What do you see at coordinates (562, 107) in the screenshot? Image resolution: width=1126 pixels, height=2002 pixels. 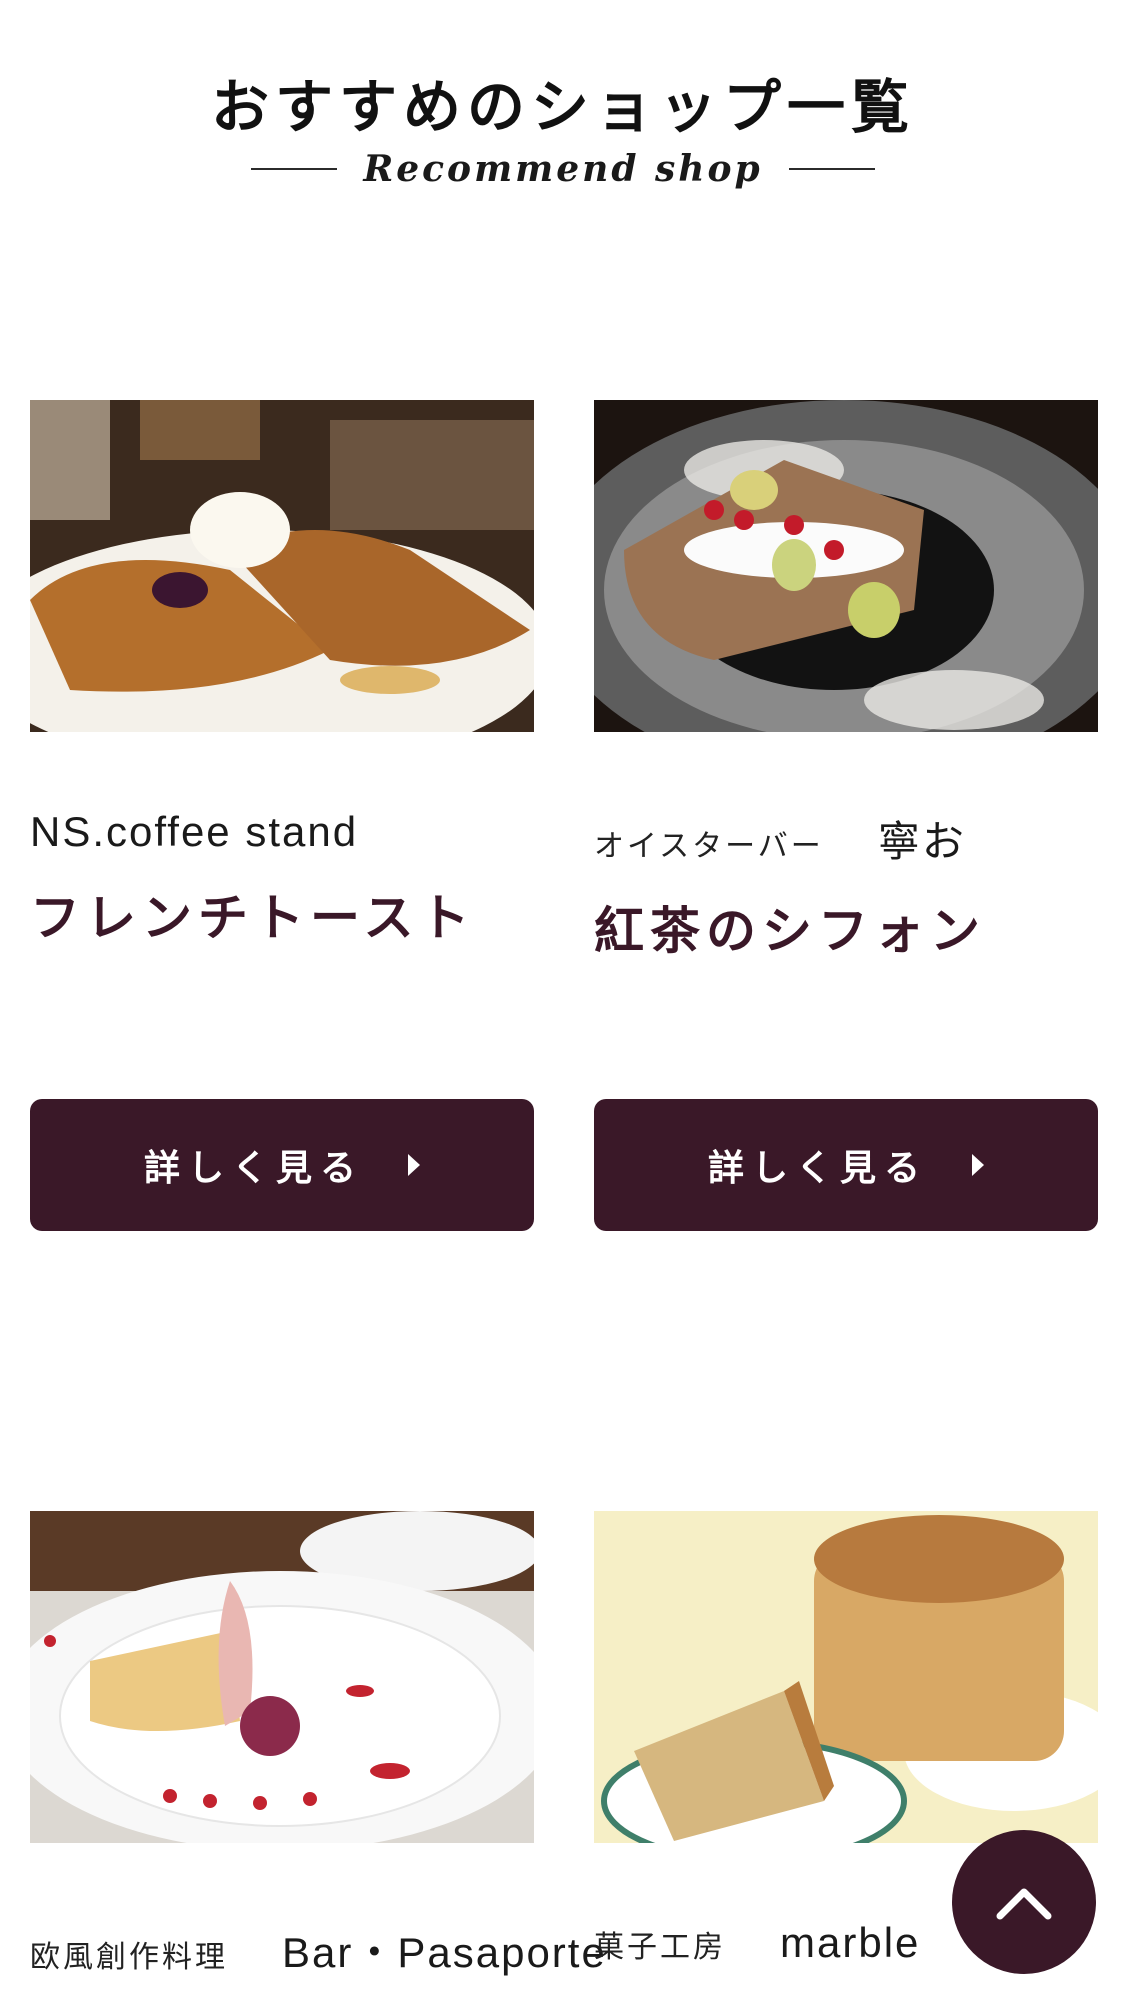 I see `page-title: おすすめのショップ一覧` at bounding box center [562, 107].